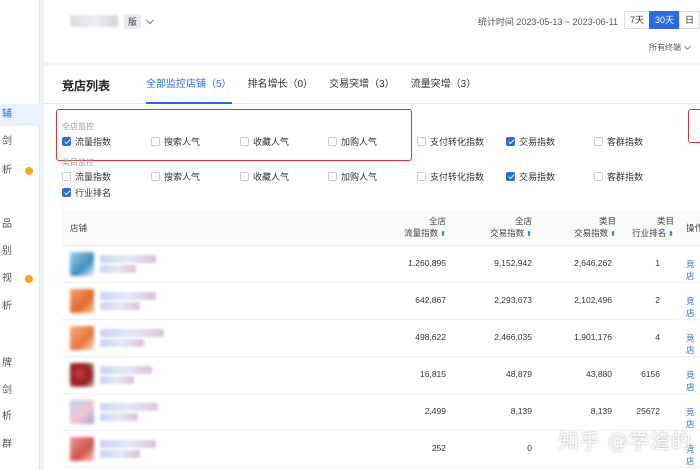  I want to click on panel-title: 竞店列表, so click(86, 86).